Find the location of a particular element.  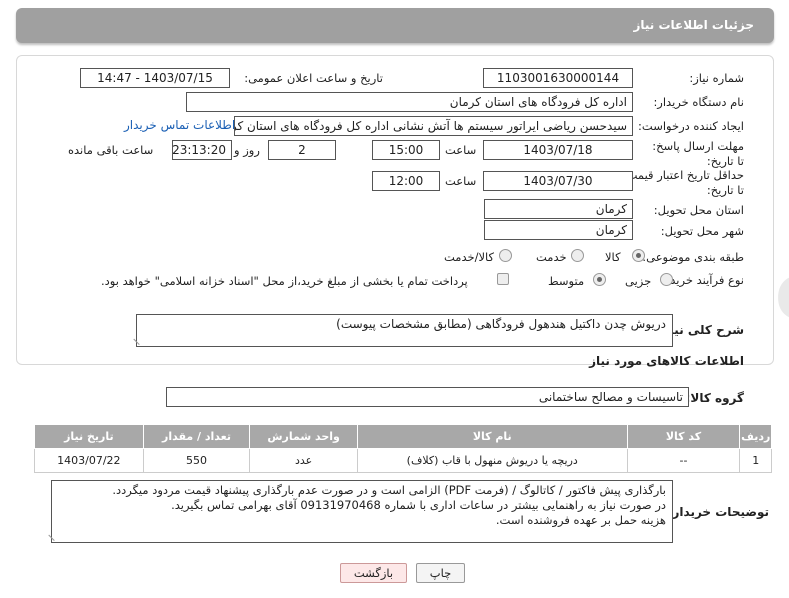

cell-row: 1 is located at coordinates (755, 460).